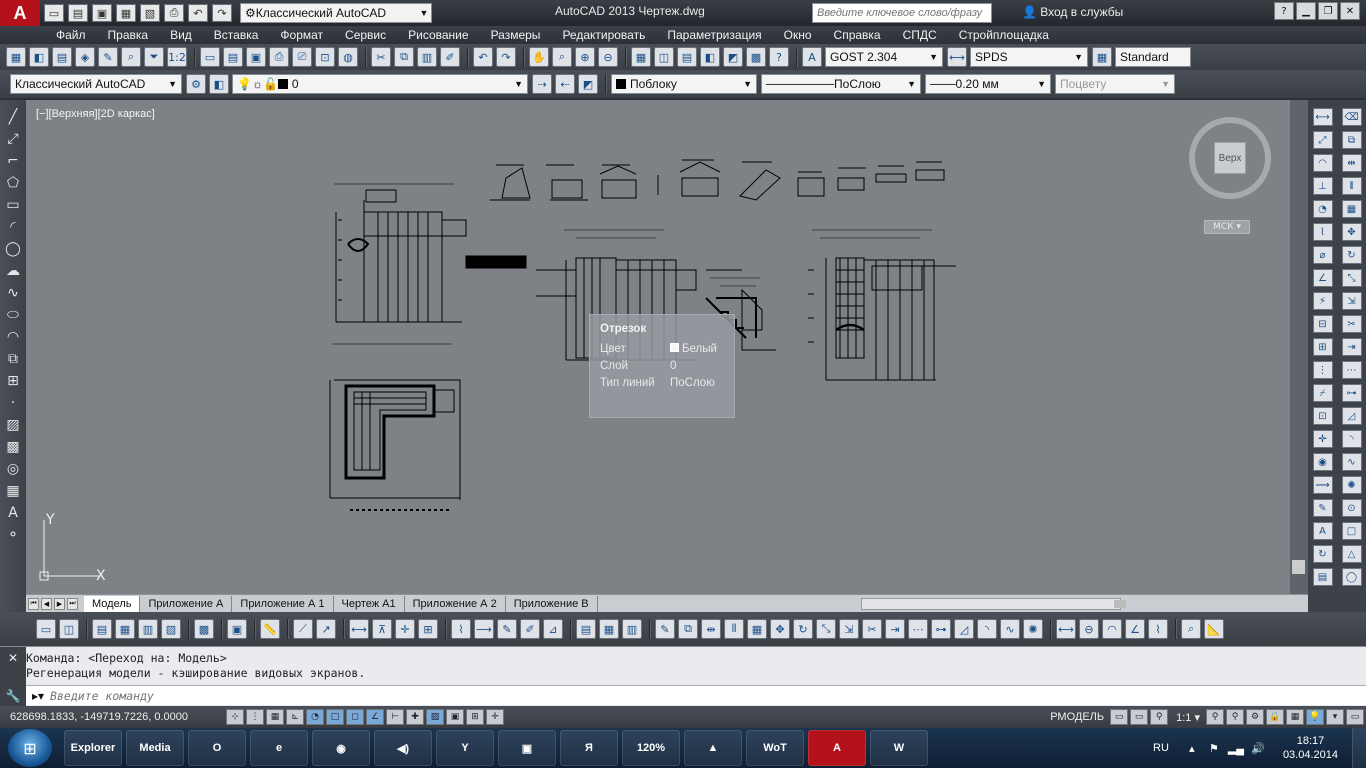 Image resolution: width=1366 pixels, height=768 pixels. Describe the element at coordinates (403, 748) in the screenshot. I see `audio-app-icon: ◀)` at that location.